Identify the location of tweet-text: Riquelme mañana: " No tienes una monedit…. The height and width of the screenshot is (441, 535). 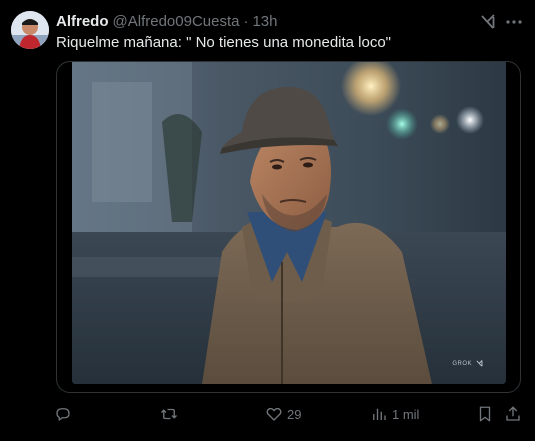
(224, 42).